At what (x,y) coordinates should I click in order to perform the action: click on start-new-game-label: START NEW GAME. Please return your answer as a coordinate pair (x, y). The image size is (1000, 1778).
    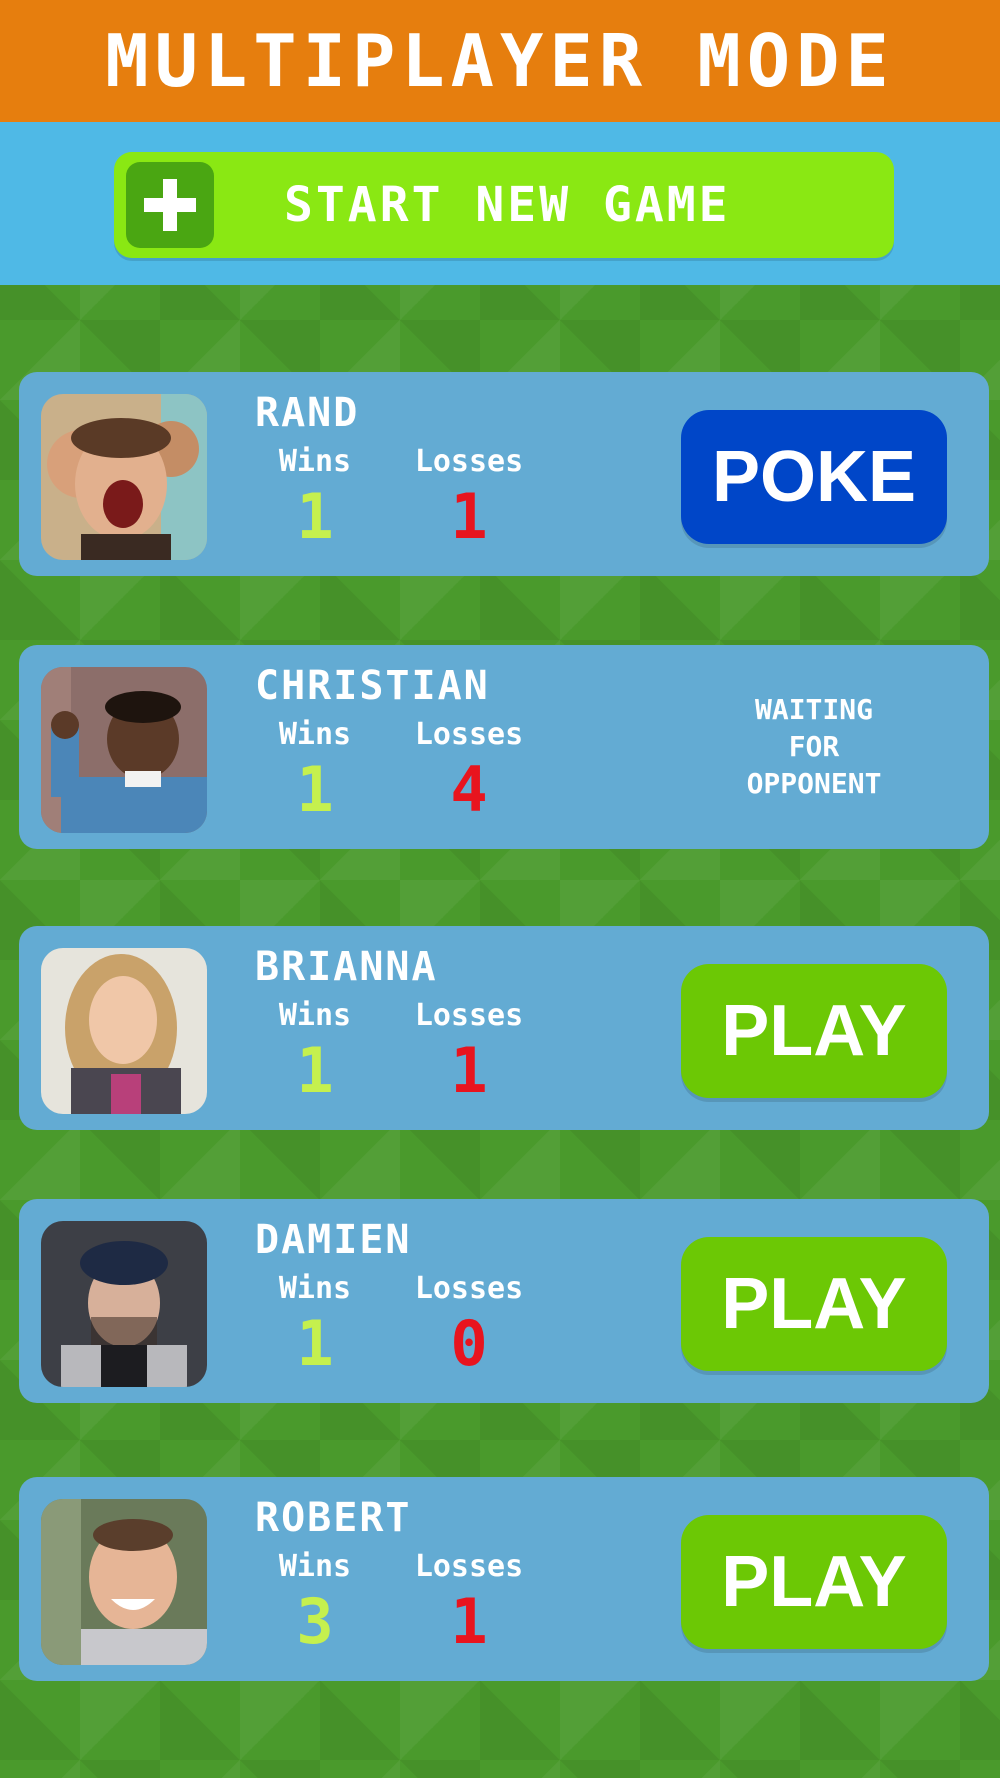
    Looking at the image, I should click on (507, 205).